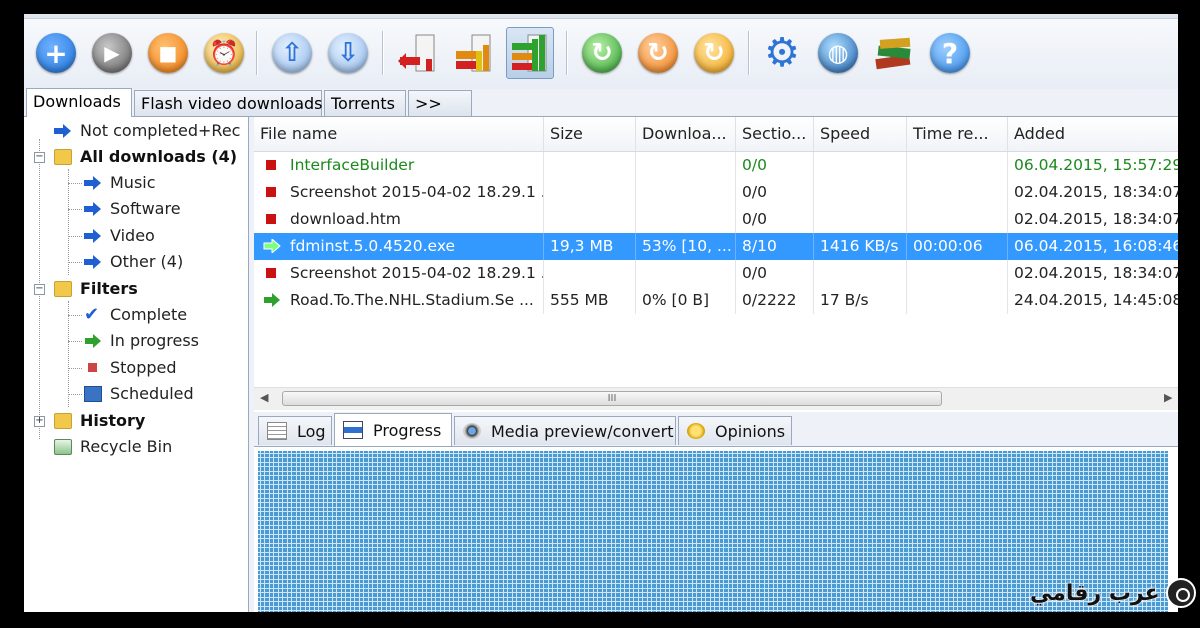 The width and height of the screenshot is (1200, 628). I want to click on start-all-button: ↻, so click(602, 53).